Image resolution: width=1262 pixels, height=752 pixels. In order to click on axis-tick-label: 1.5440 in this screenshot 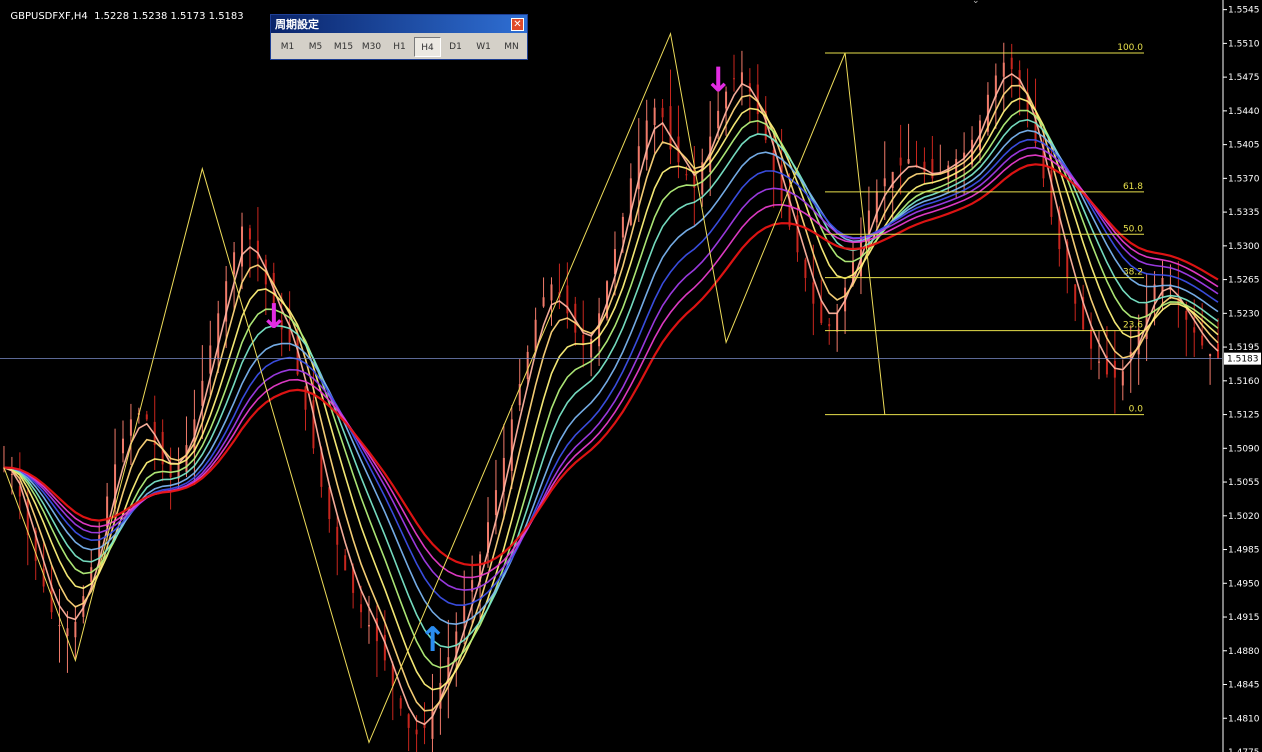, I will do `click(1244, 112)`.